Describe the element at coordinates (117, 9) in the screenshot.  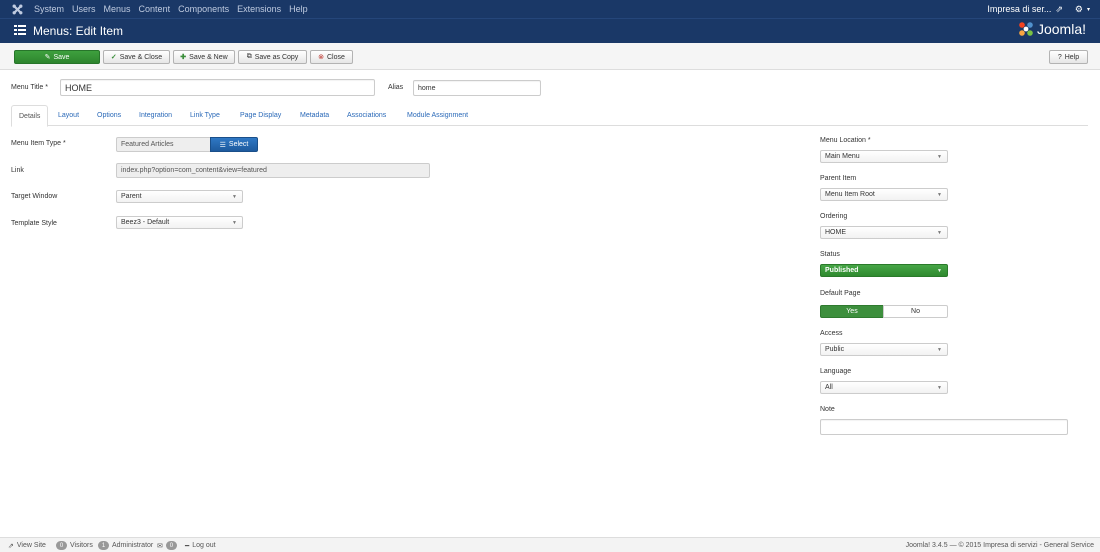
I see `nav-menus: Menus` at that location.